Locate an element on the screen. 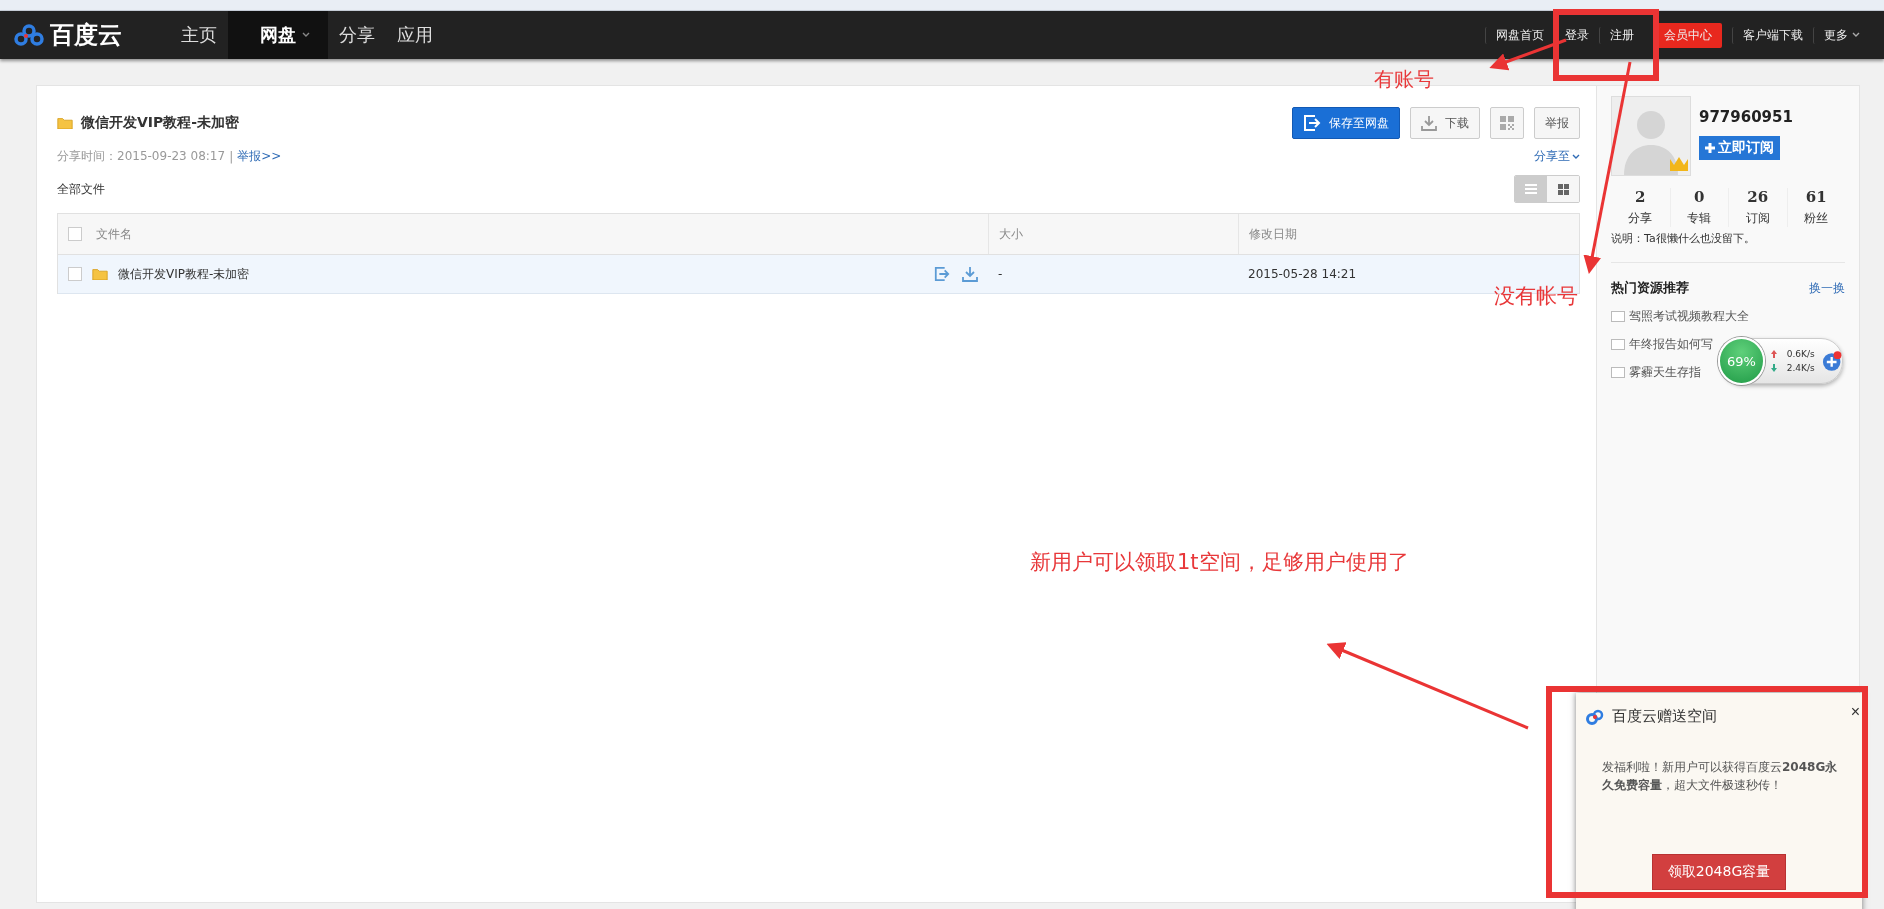  modified-date: 2015-05-28 14:21 is located at coordinates (1302, 274).